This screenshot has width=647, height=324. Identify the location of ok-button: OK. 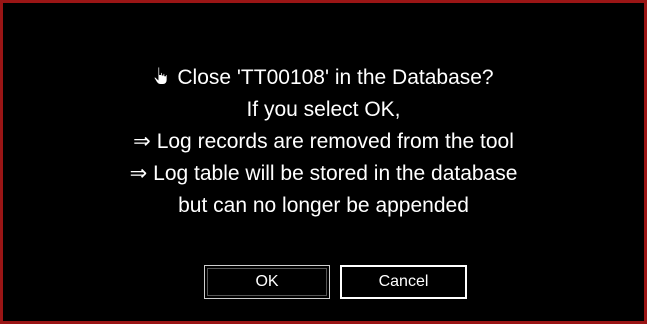
(267, 282).